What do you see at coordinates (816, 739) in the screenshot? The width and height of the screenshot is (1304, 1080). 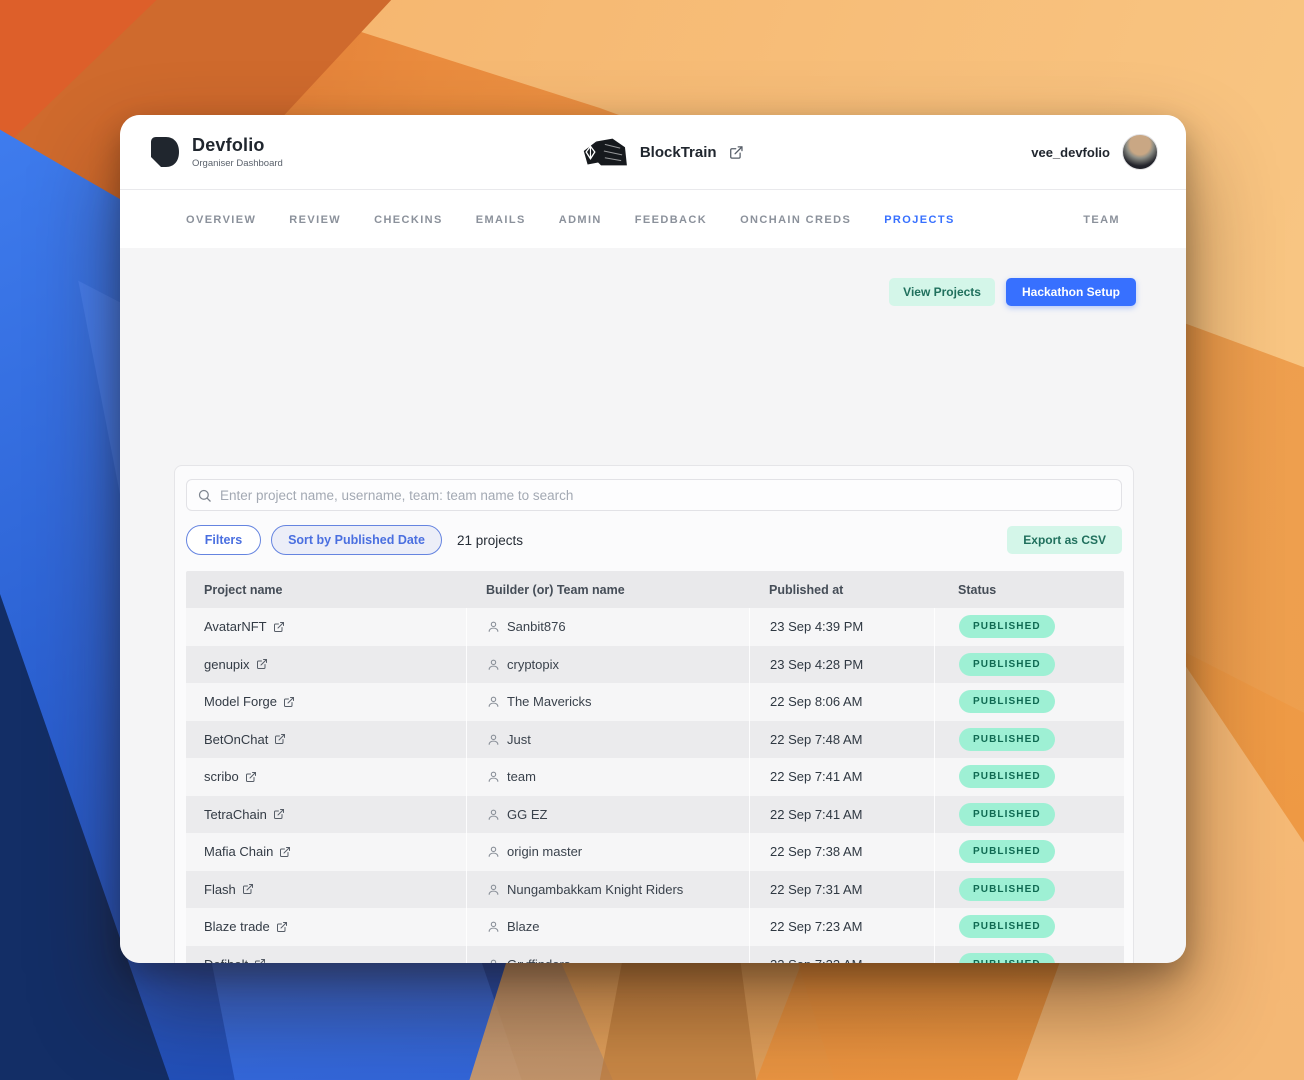 I see `published-at: 22 Sep 7:48 AM` at bounding box center [816, 739].